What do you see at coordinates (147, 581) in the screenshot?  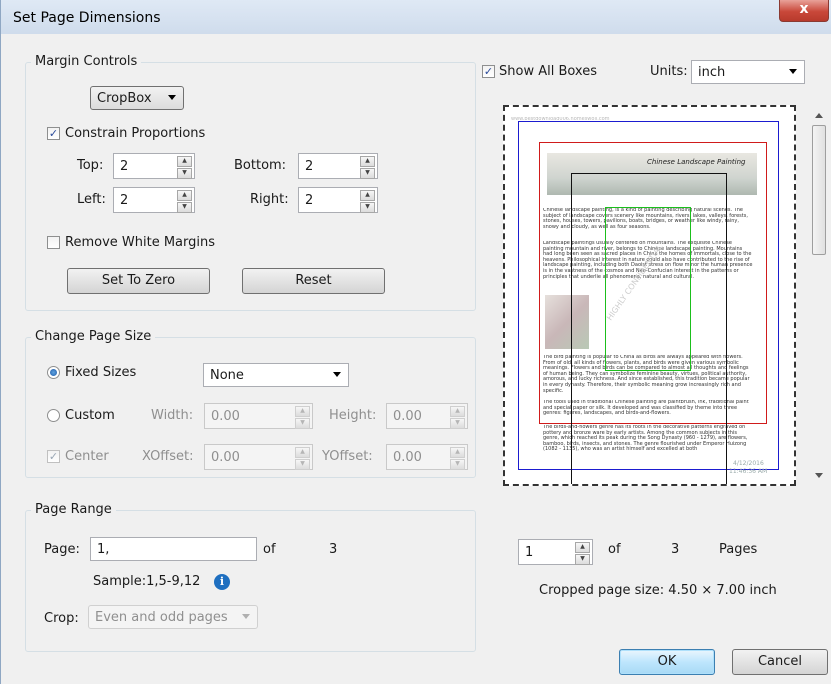 I see `sample-hint: Sample:1,5-9,12` at bounding box center [147, 581].